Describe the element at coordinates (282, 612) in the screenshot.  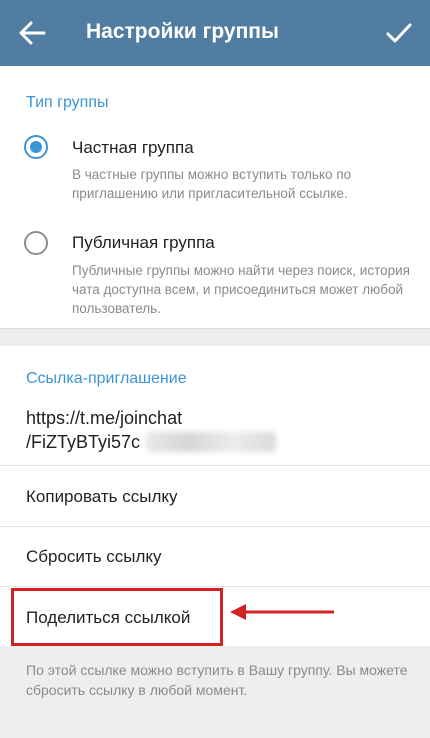
I see `annotation-arrow-icon` at that location.